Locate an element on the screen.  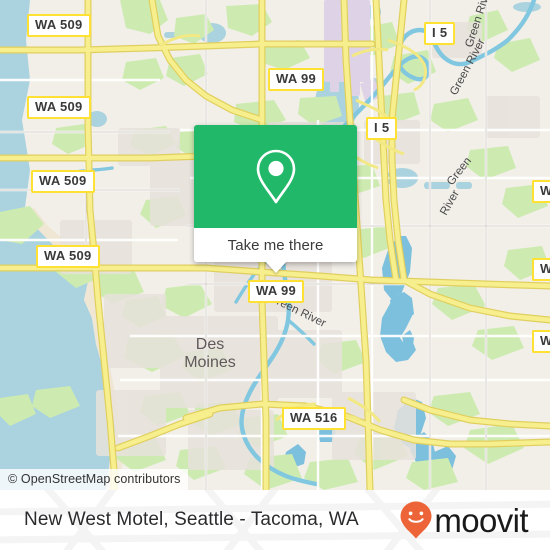
moovit-smiley-pin-icon is located at coordinates (416, 520).